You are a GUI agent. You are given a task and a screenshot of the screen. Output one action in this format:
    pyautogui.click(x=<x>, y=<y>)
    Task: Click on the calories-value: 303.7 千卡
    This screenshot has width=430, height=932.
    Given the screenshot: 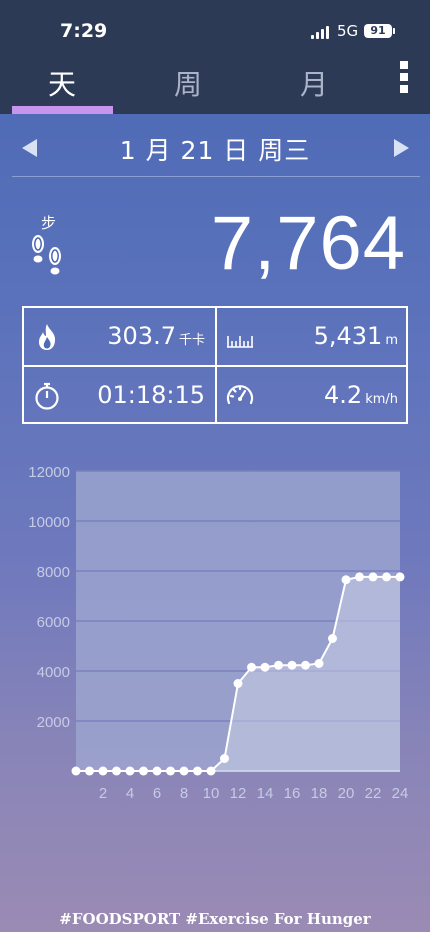 What is the action you would take?
    pyautogui.click(x=156, y=336)
    